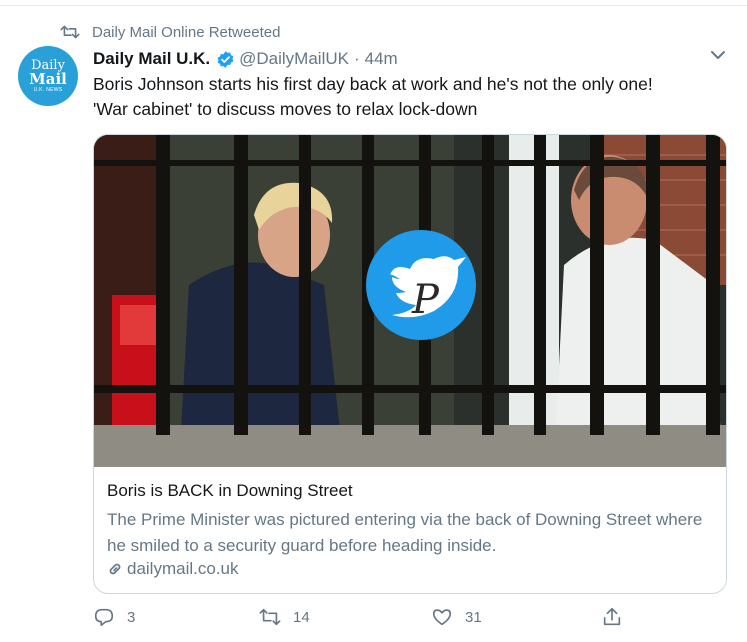  Describe the element at coordinates (373, 3) in the screenshot. I see `top-divider` at that location.